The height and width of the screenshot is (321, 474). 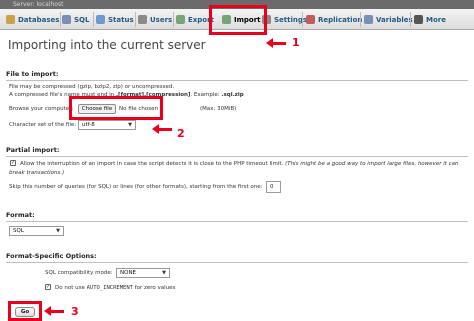 What do you see at coordinates (32, 74) in the screenshot?
I see `section-title: File to import:` at bounding box center [32, 74].